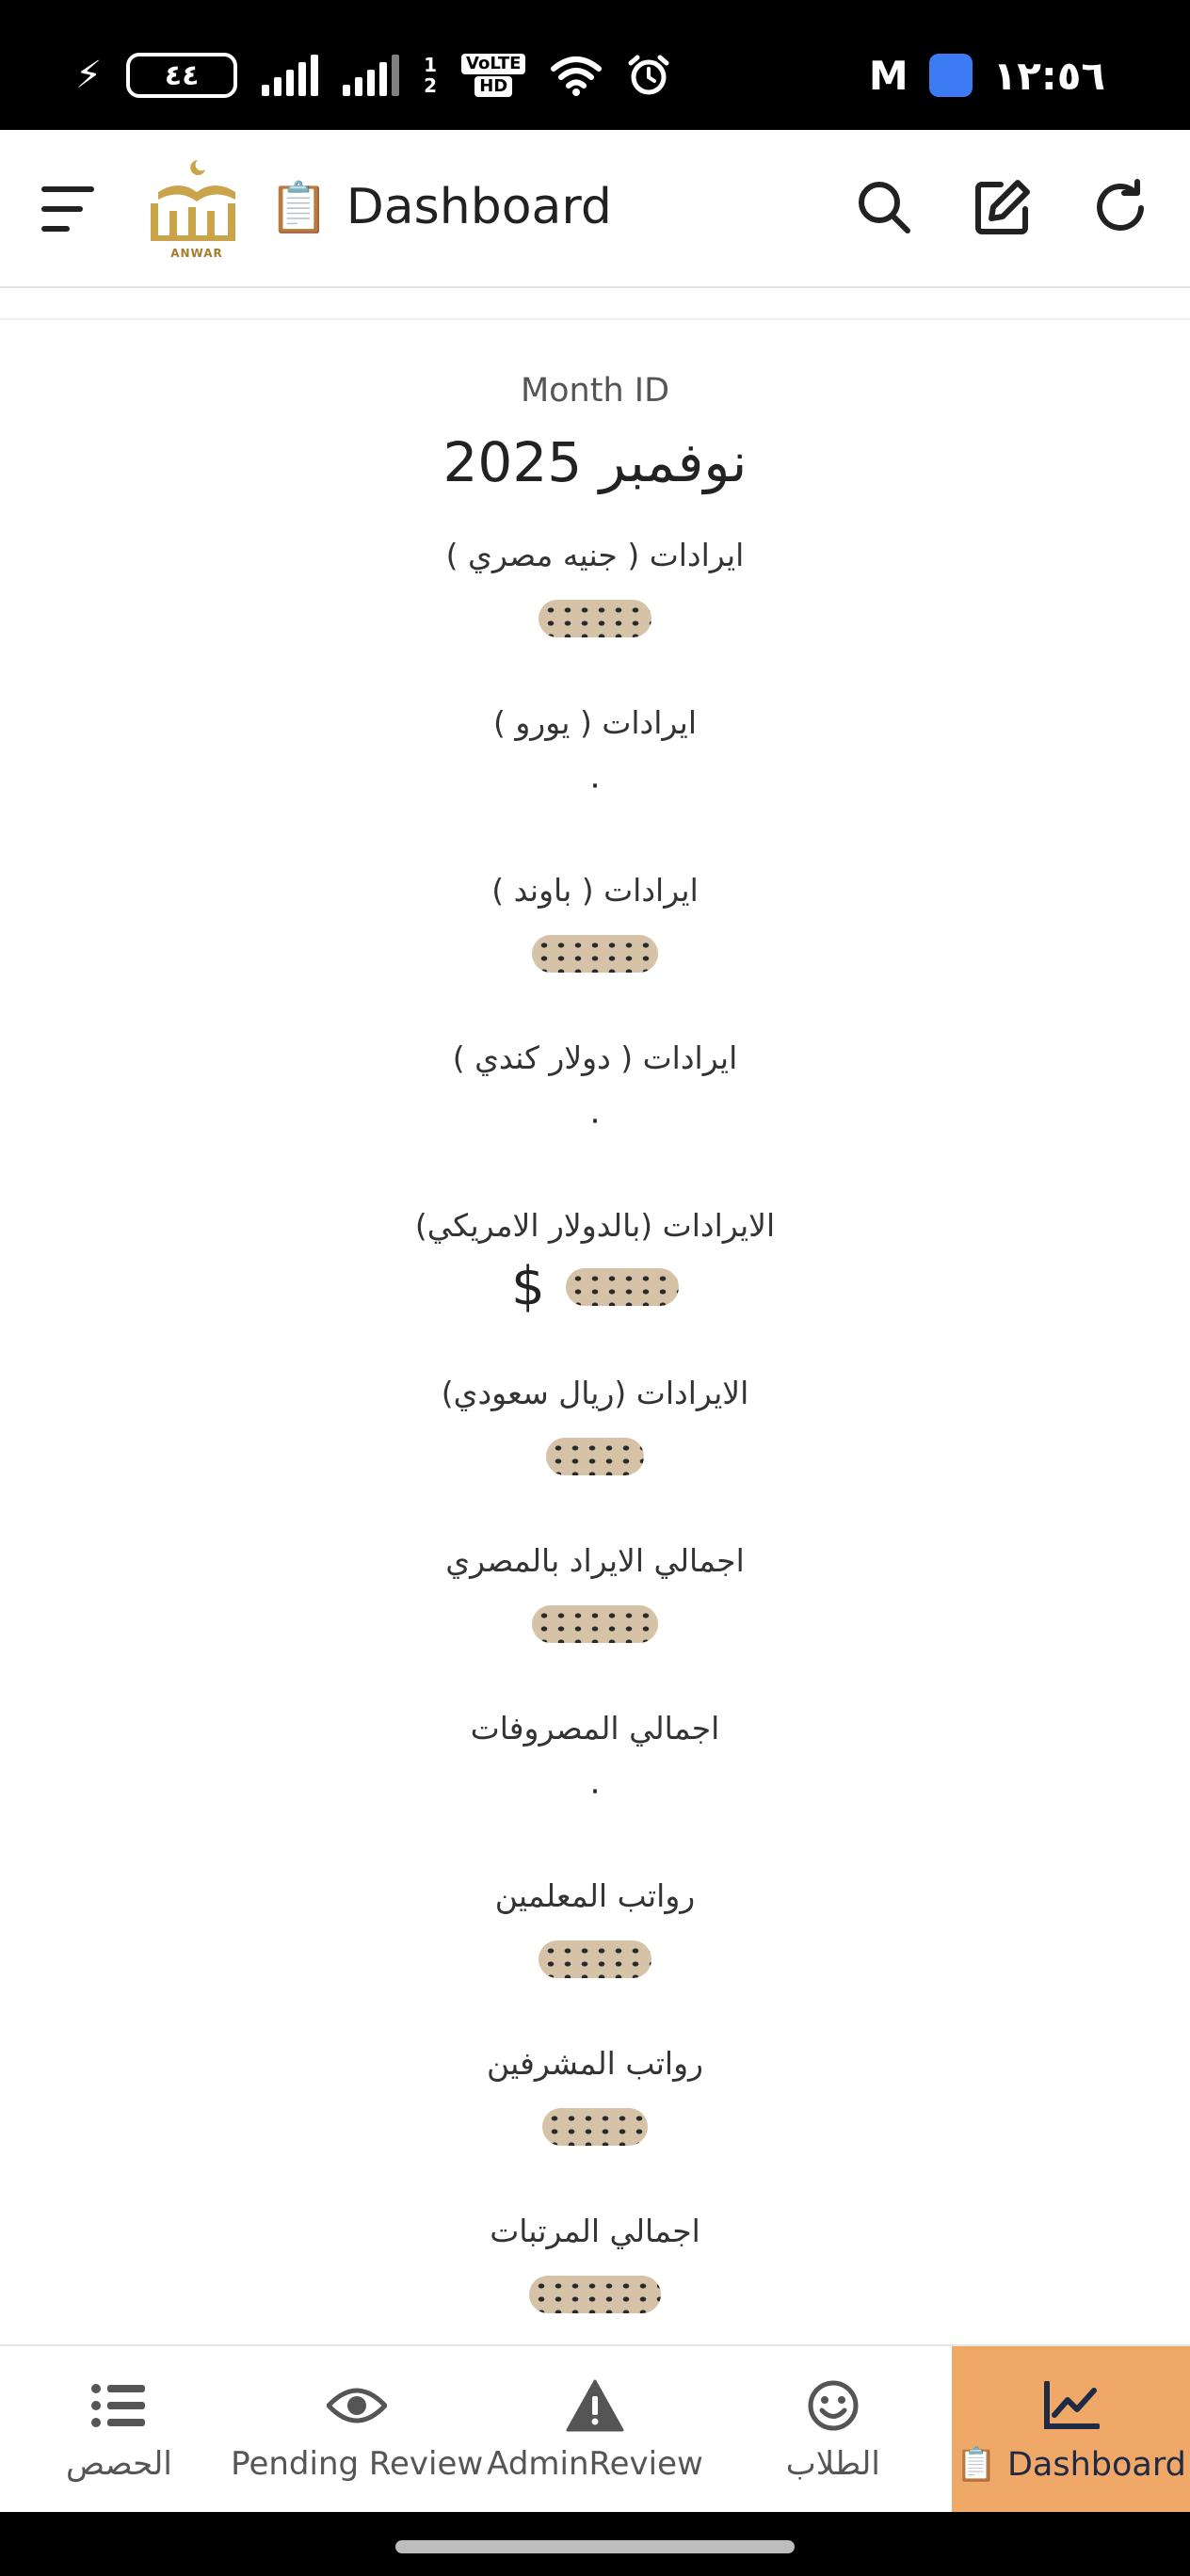  I want to click on nav-item-admin-review: AdminReview, so click(595, 2429).